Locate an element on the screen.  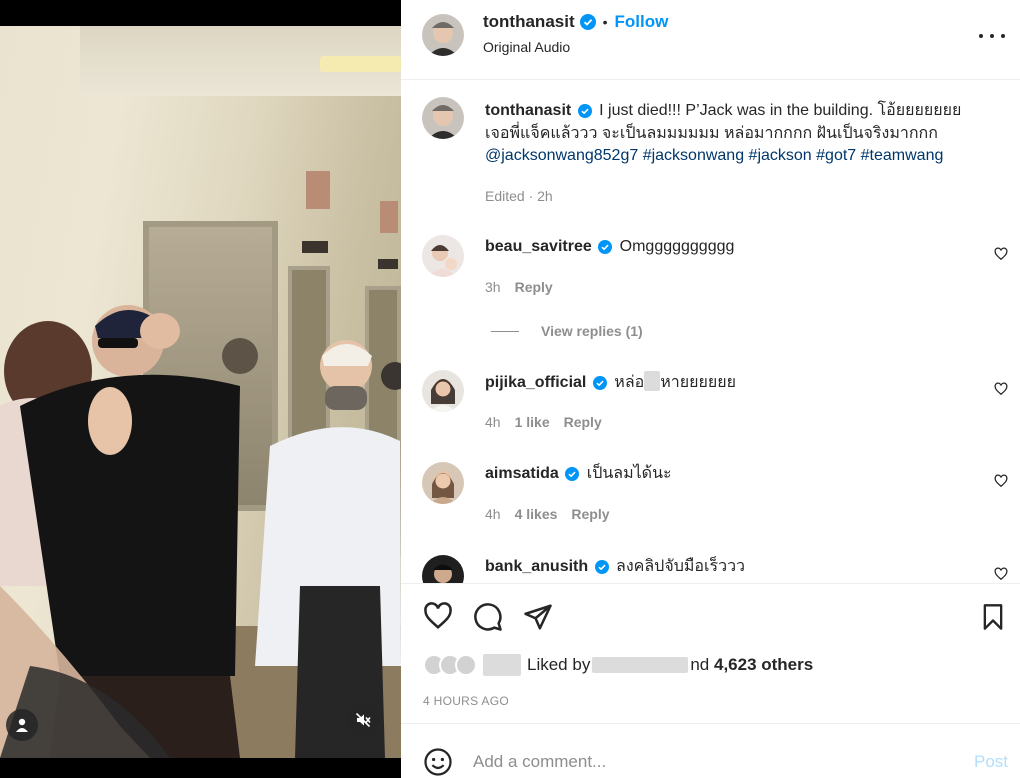
comment-time: 3h is located at coordinates (493, 287).